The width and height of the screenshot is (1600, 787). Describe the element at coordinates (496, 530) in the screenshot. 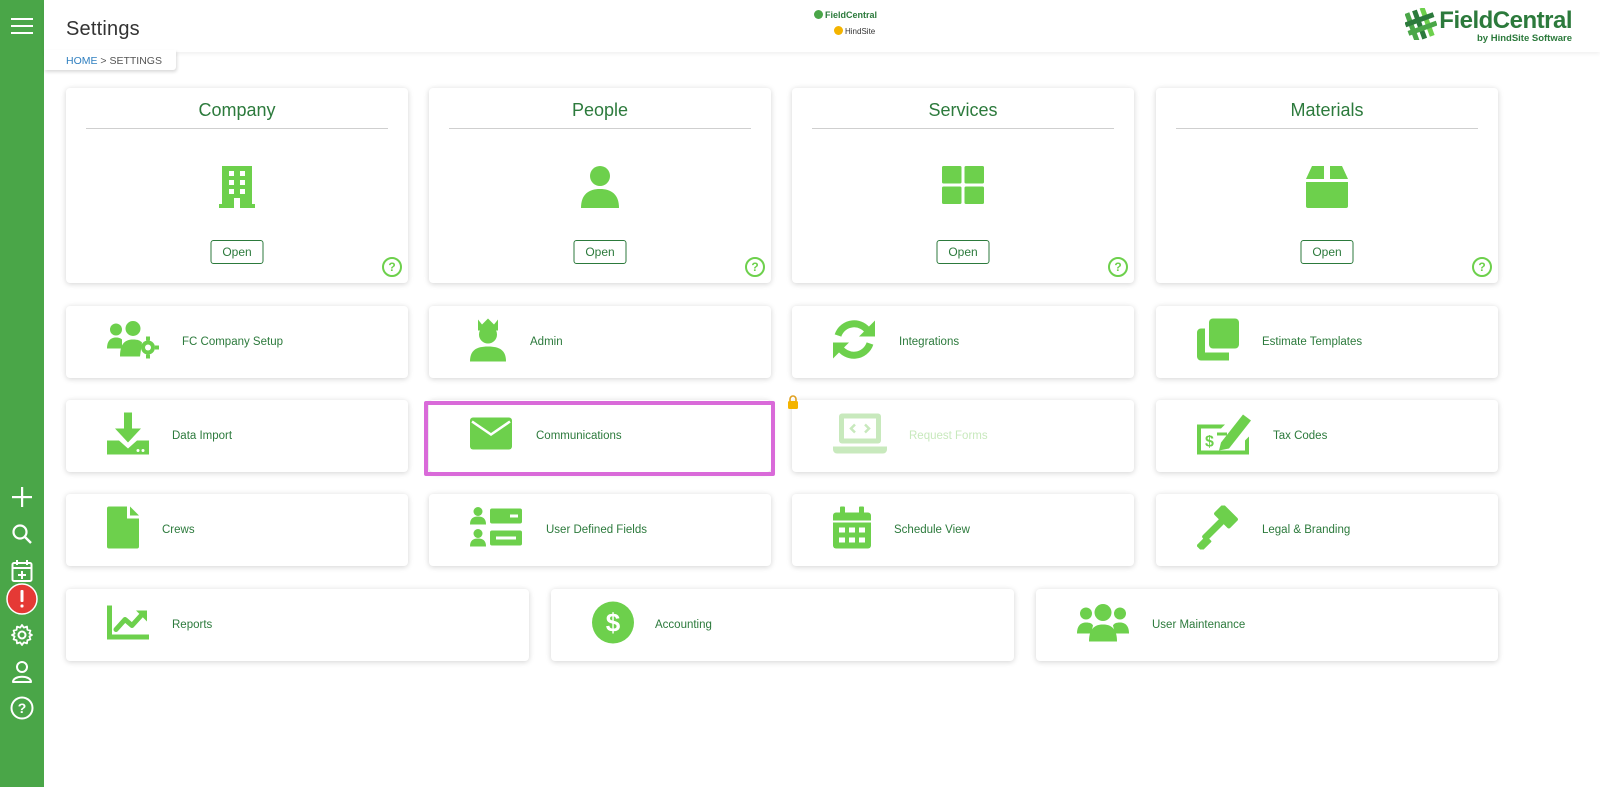

I see `user-list-icon` at that location.